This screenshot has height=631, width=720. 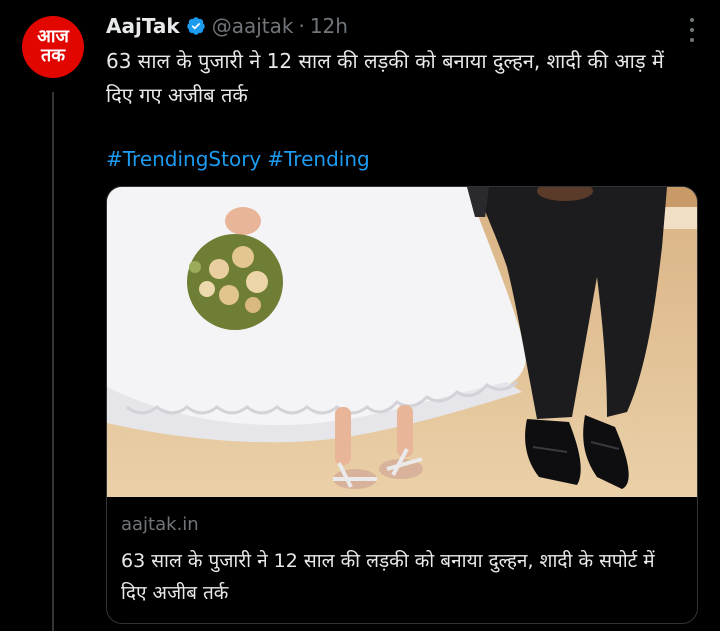 I want to click on tweet-header: AajTak @aajtak · 12h, so click(x=393, y=26).